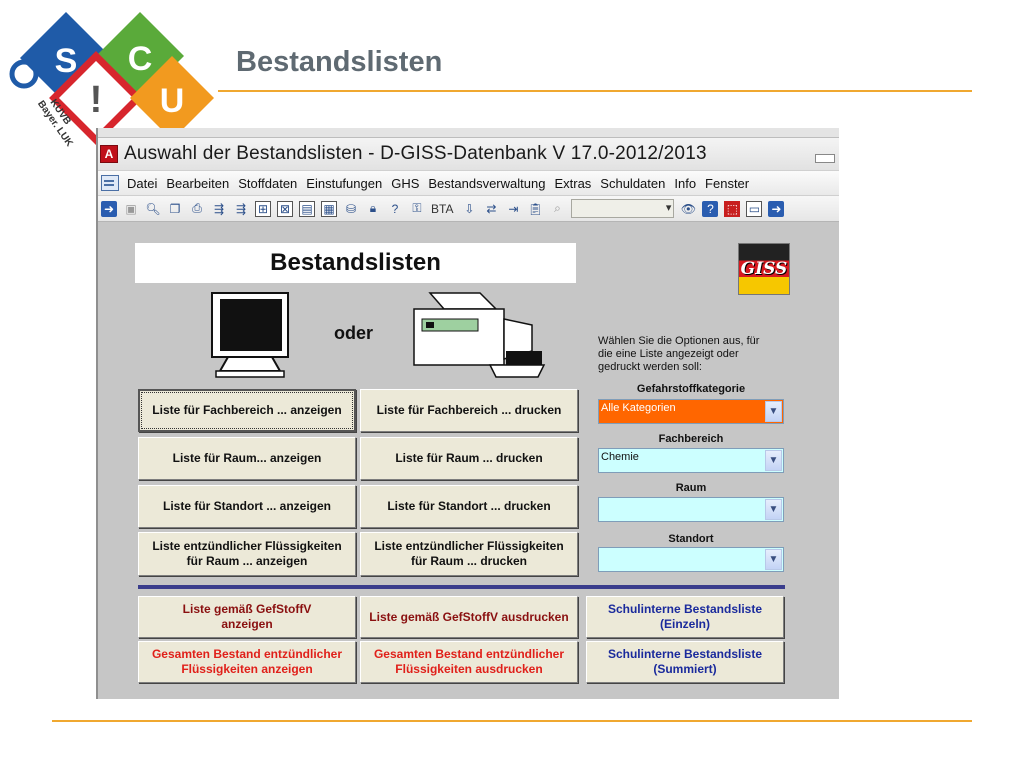  Describe the element at coordinates (691, 389) in the screenshot. I see `gefahrstoff-label: Gefahrstoffkategorie` at that location.